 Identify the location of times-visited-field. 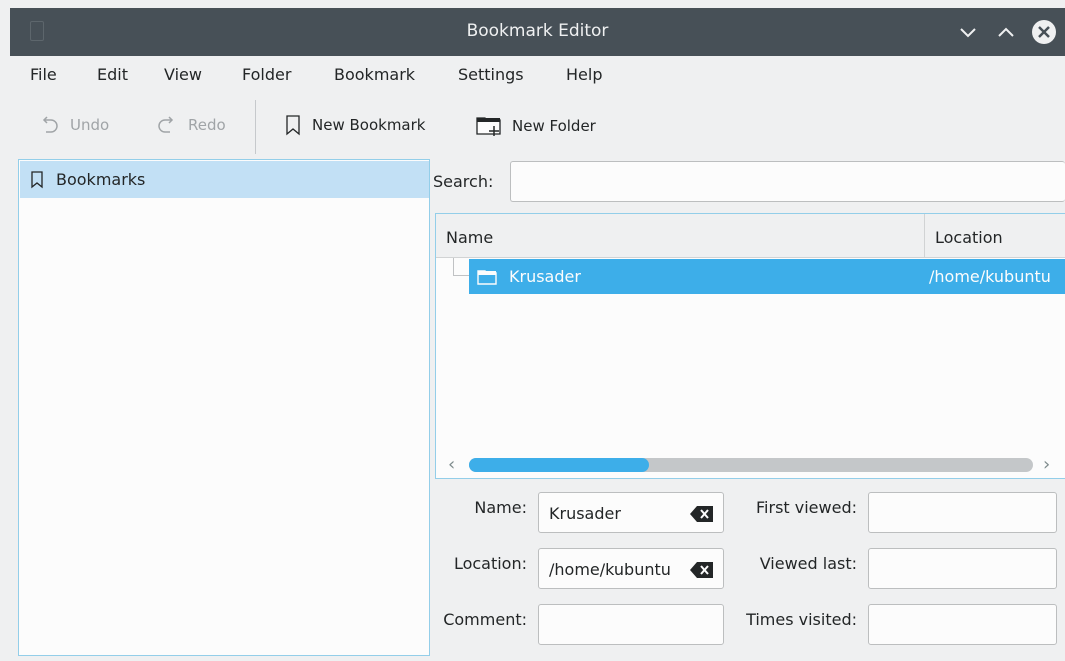
(962, 624).